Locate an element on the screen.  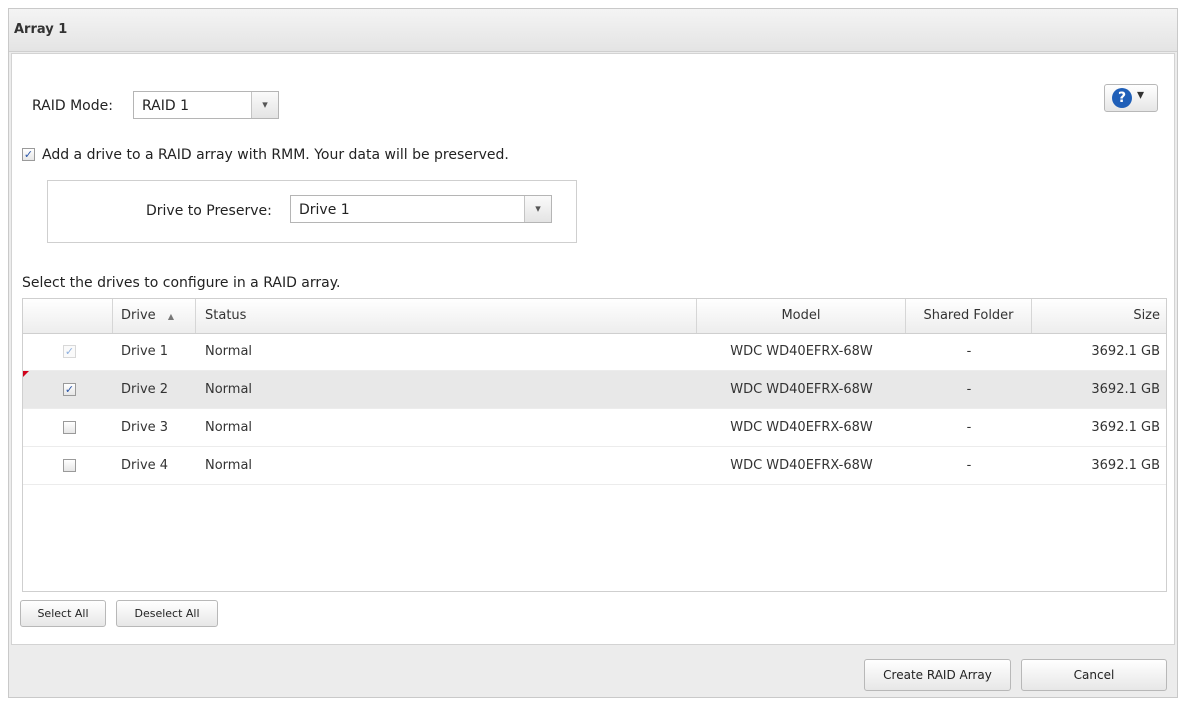
header-model: Model is located at coordinates (801, 316).